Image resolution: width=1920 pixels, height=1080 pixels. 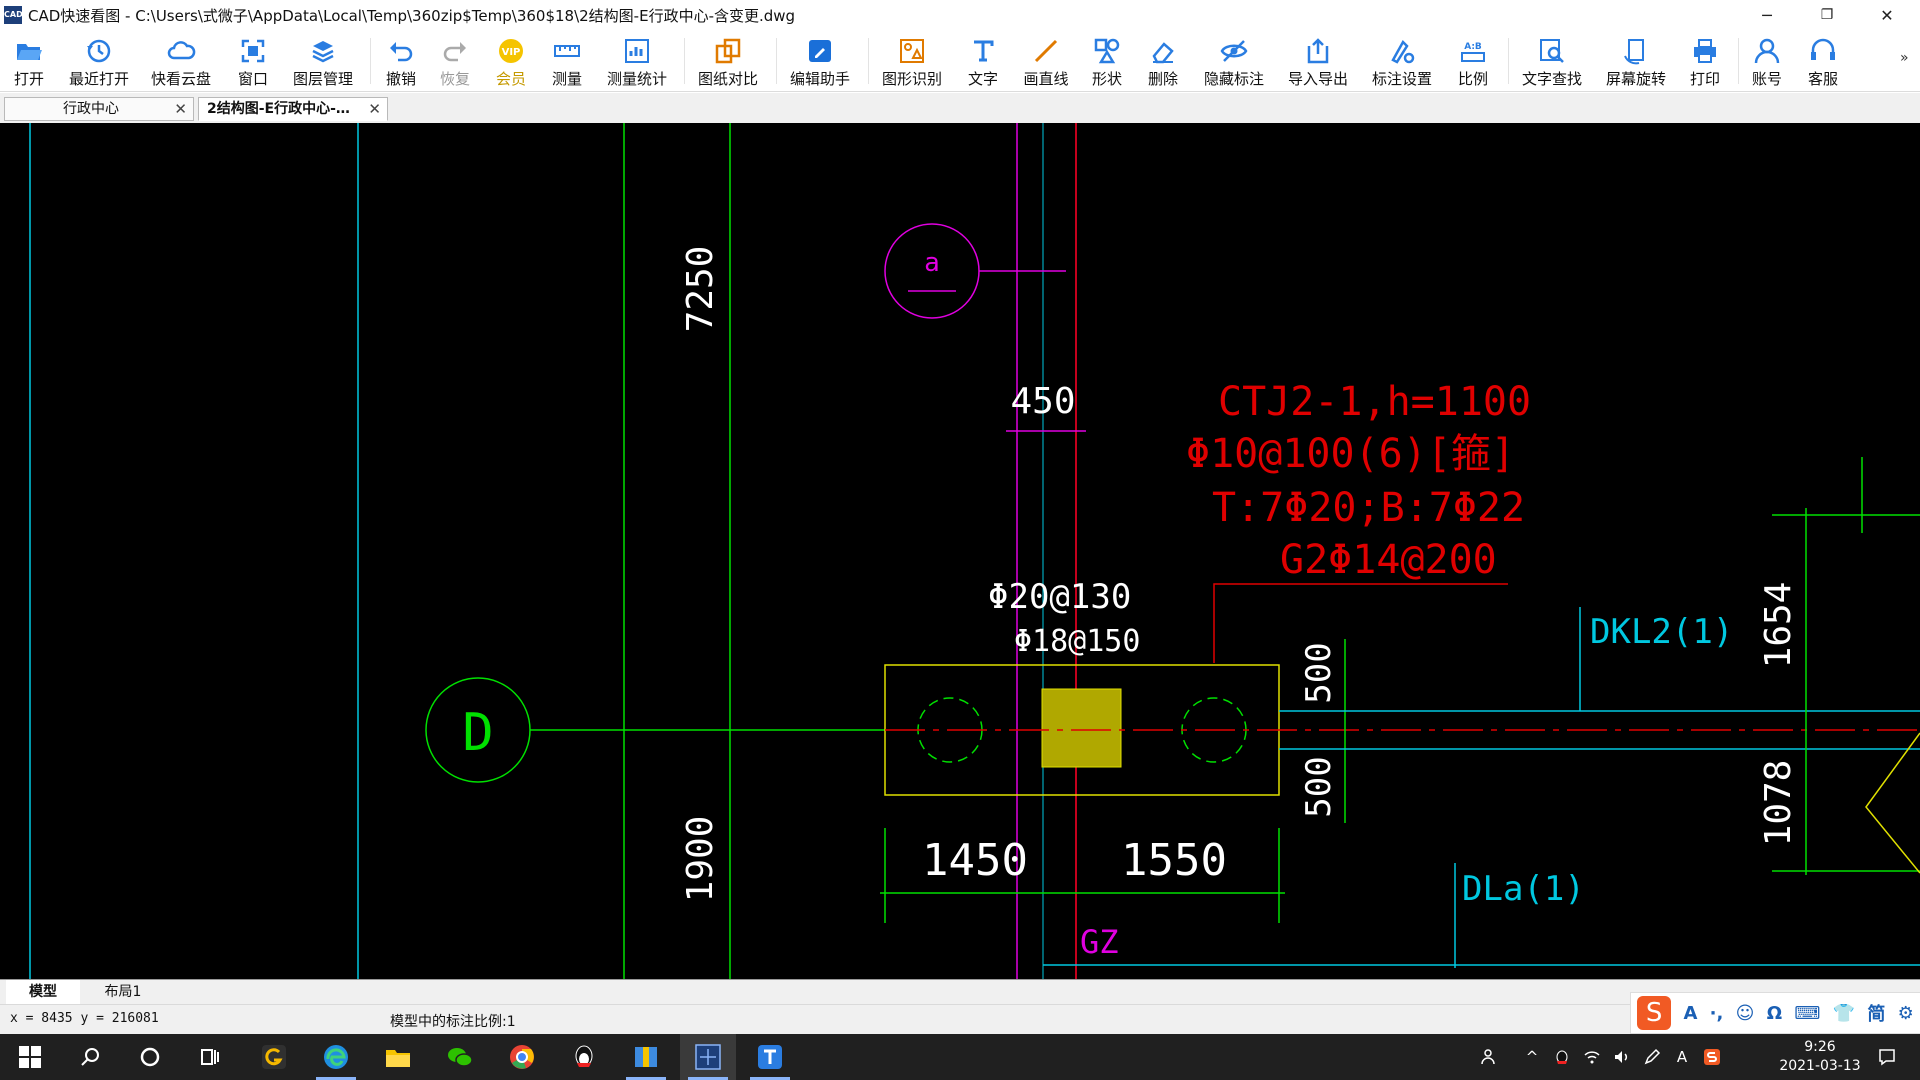 What do you see at coordinates (1904, 58) in the screenshot?
I see `toolbar-overflow-button: »` at bounding box center [1904, 58].